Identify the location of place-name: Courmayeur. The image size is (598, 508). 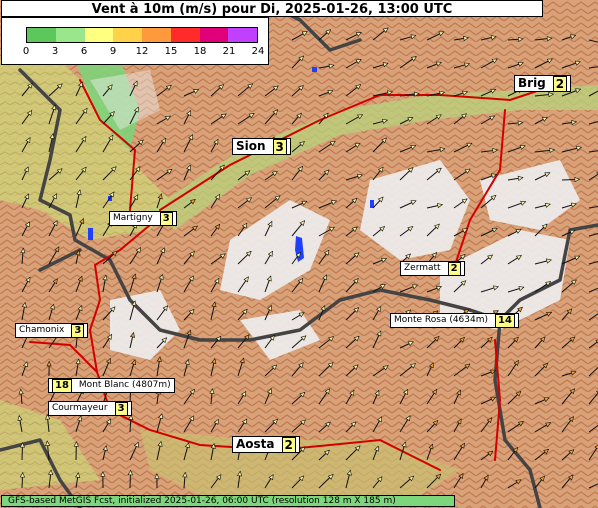
(80, 408).